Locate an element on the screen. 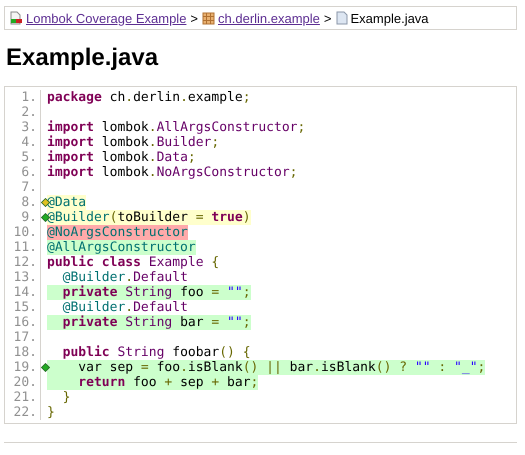  line-number: 6. is located at coordinates (29, 172).